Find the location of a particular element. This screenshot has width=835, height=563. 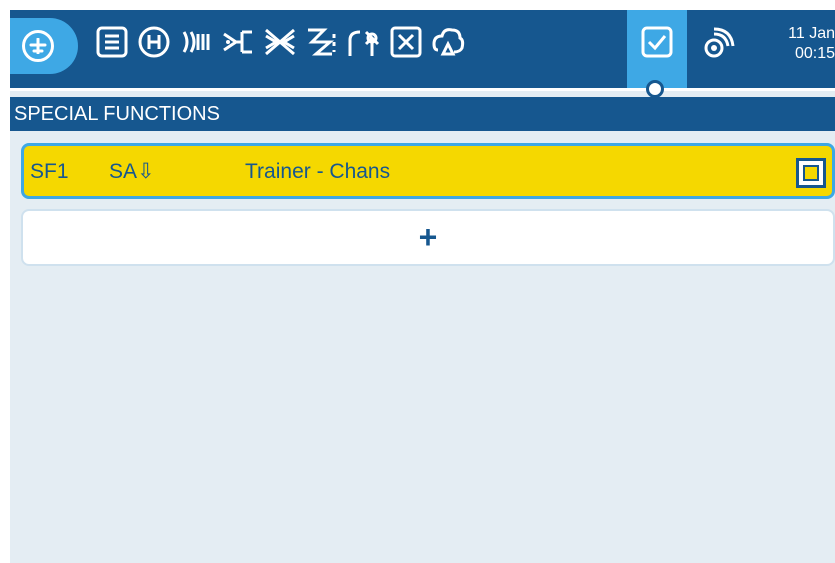

airplane-icon is located at coordinates (38, 46).